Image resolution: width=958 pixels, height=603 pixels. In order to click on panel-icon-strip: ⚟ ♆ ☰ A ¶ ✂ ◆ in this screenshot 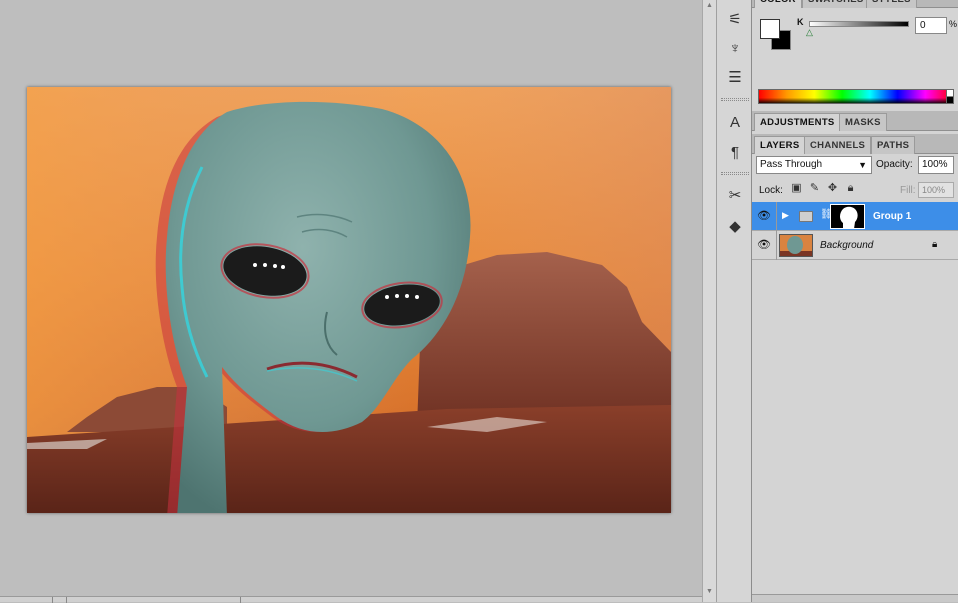, I will do `click(734, 301)`.